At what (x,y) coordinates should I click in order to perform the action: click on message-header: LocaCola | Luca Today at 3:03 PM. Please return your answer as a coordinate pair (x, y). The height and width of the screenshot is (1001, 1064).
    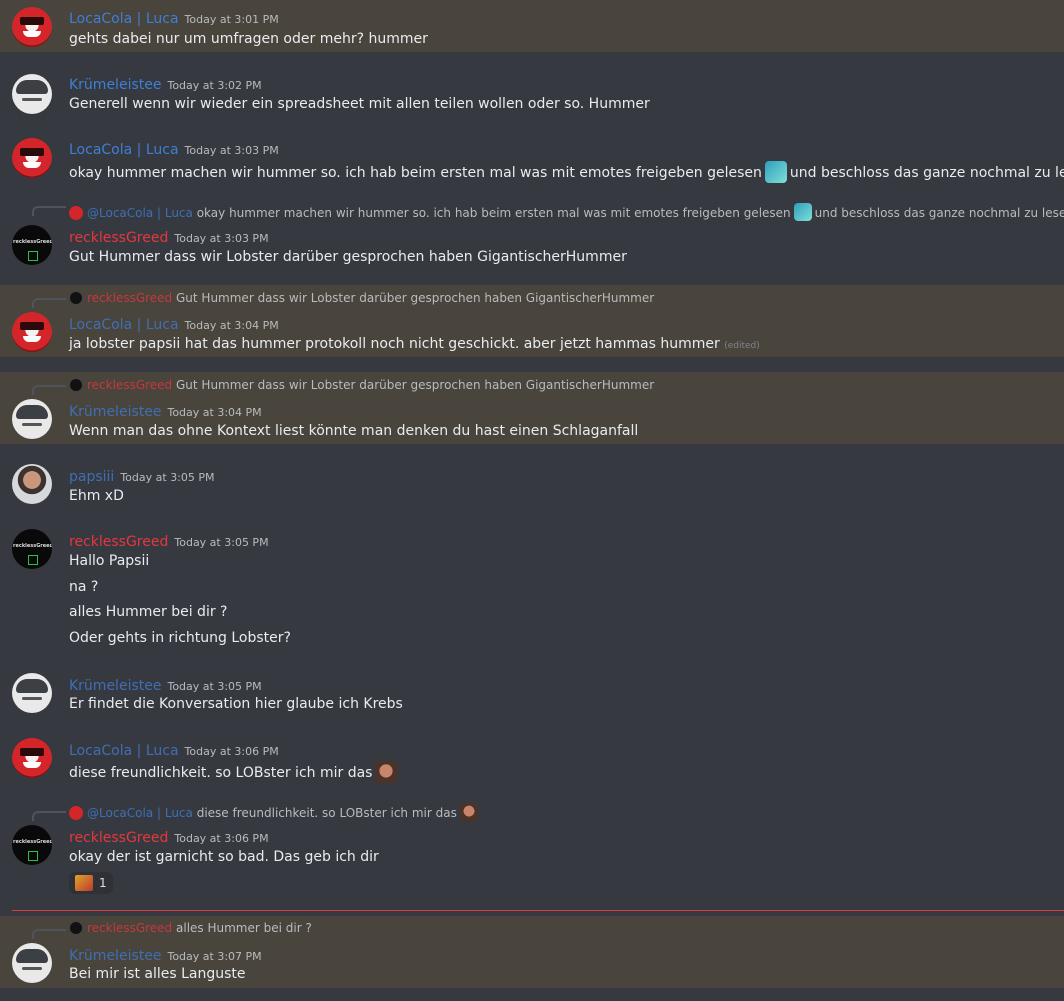
    Looking at the image, I should click on (174, 148).